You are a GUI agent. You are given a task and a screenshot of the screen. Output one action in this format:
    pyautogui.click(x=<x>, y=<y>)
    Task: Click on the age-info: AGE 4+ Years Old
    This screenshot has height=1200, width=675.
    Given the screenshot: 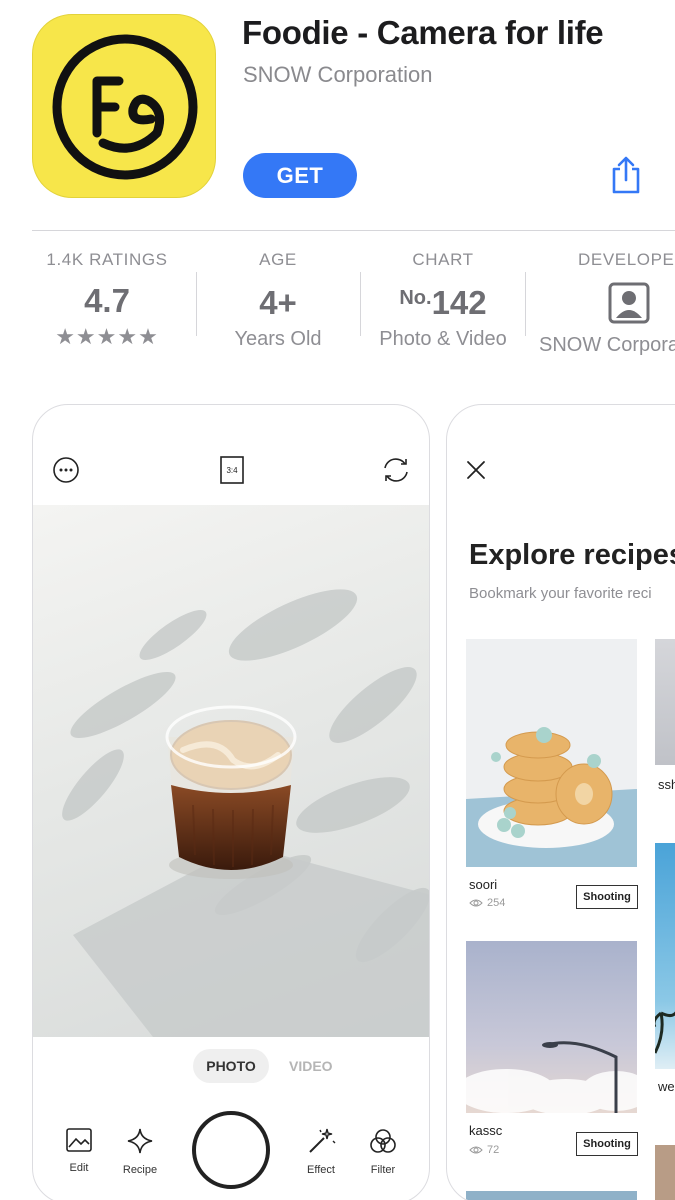 What is the action you would take?
    pyautogui.click(x=278, y=300)
    